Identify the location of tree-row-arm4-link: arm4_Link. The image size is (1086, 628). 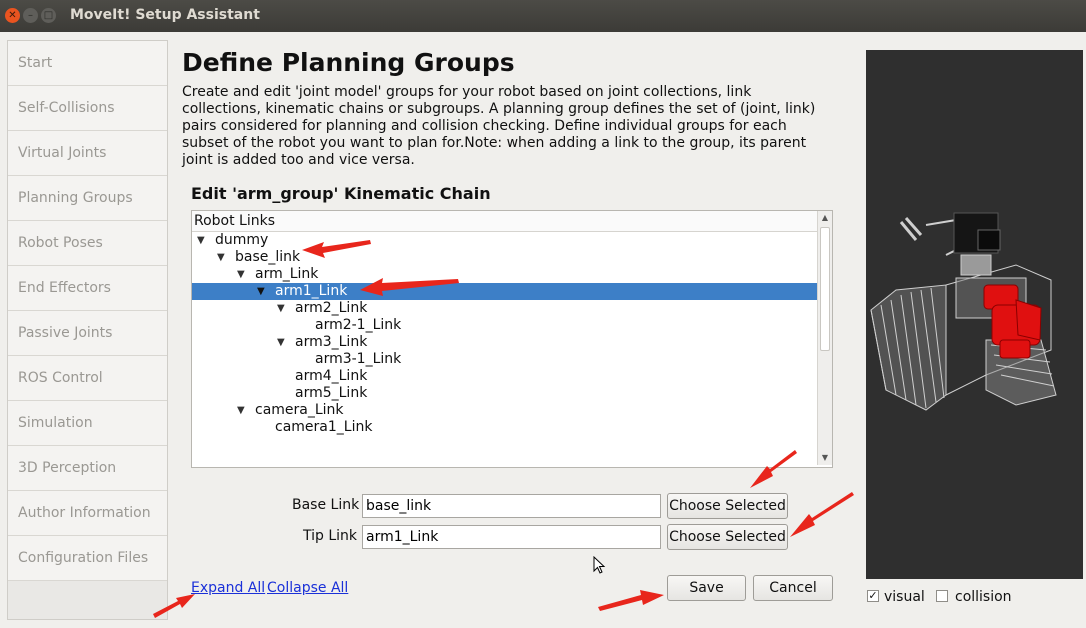
(504, 376).